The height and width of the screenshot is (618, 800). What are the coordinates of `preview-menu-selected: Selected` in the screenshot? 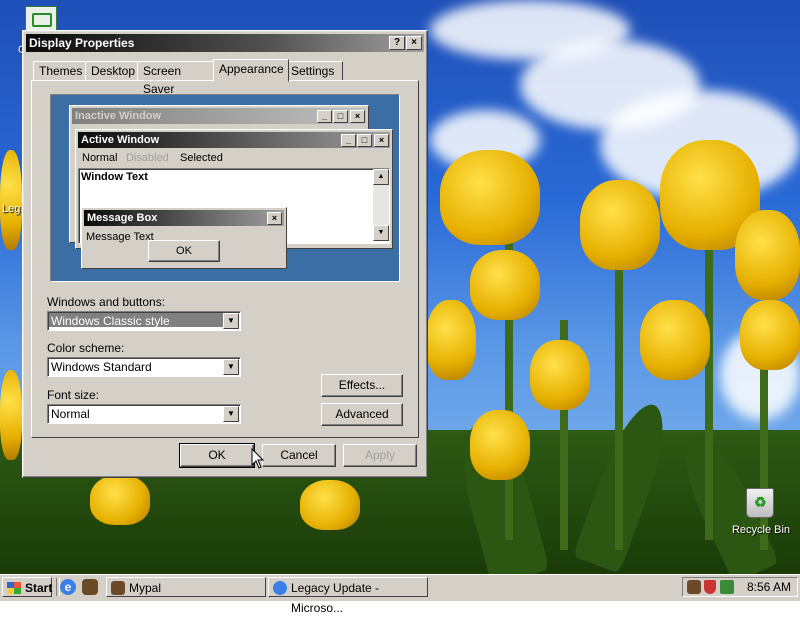 It's located at (201, 158).